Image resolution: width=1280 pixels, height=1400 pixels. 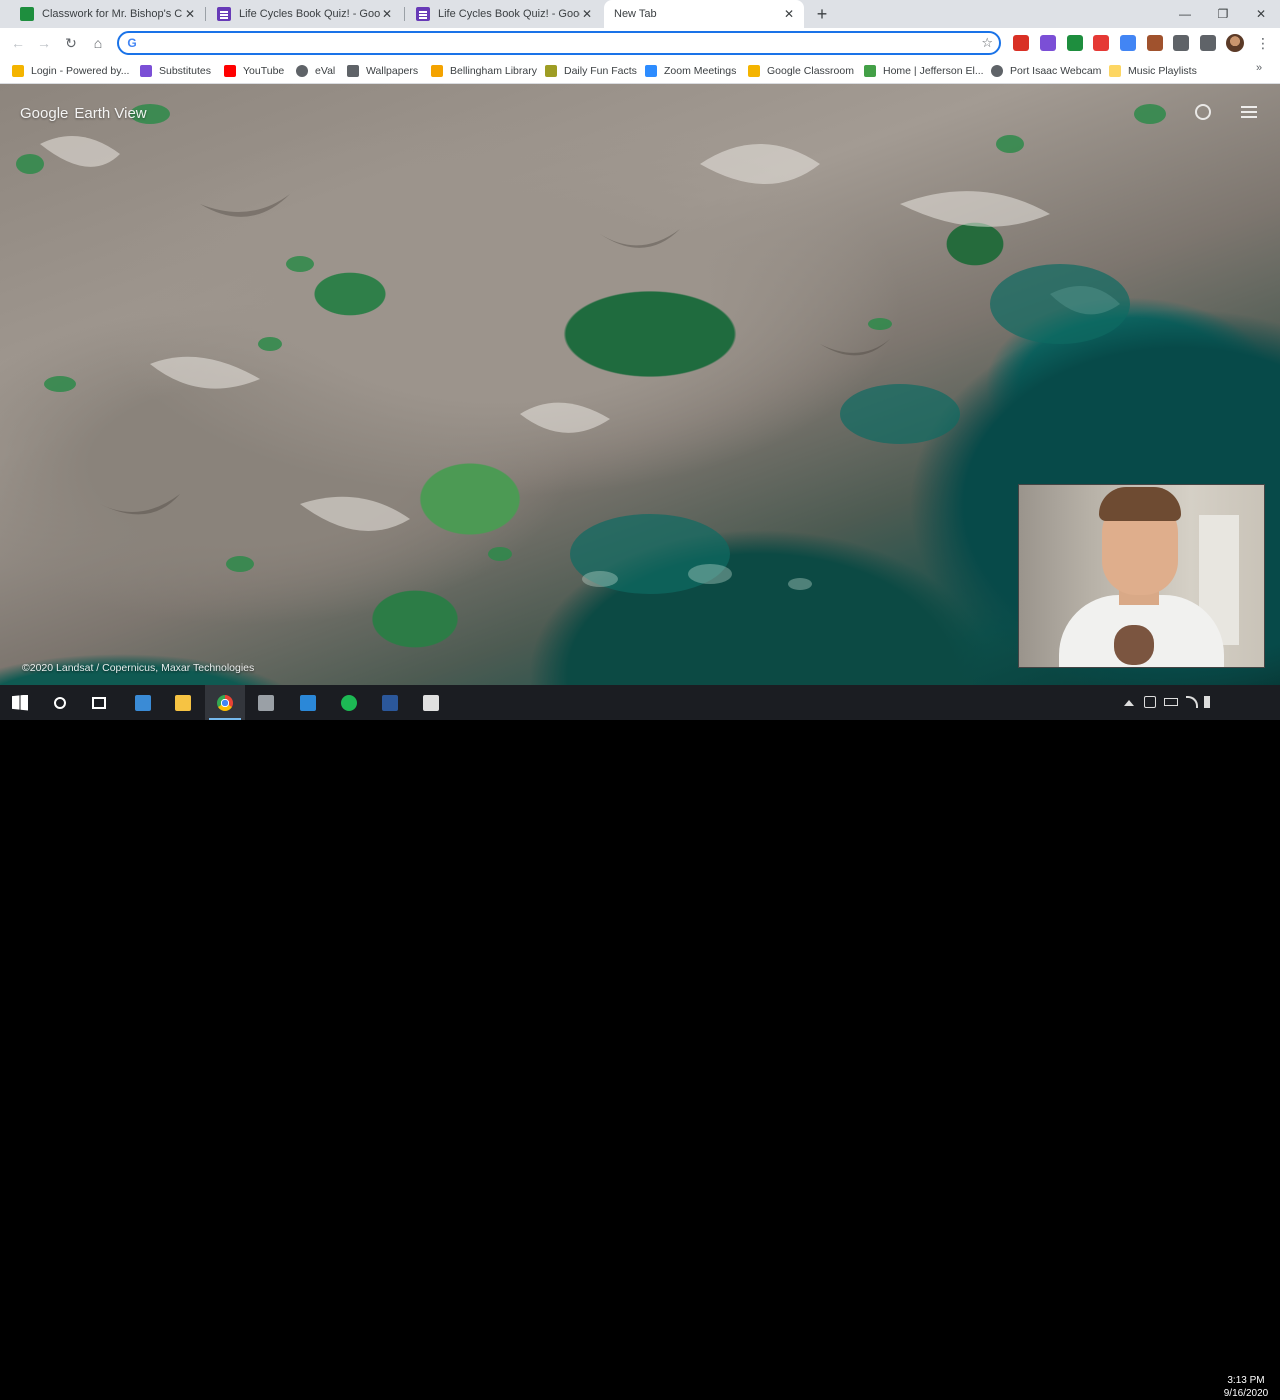 I want to click on app-blue-icon-glyph, so click(x=143, y=702).